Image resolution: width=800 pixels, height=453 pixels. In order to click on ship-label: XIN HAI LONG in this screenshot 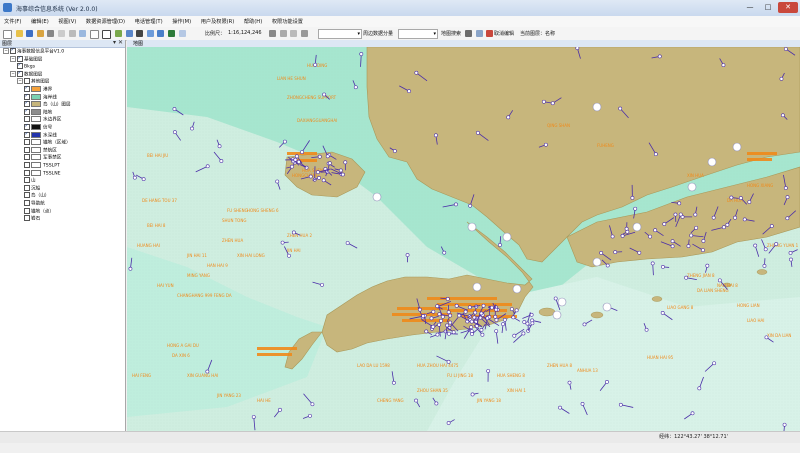, I will do `click(251, 255)`.